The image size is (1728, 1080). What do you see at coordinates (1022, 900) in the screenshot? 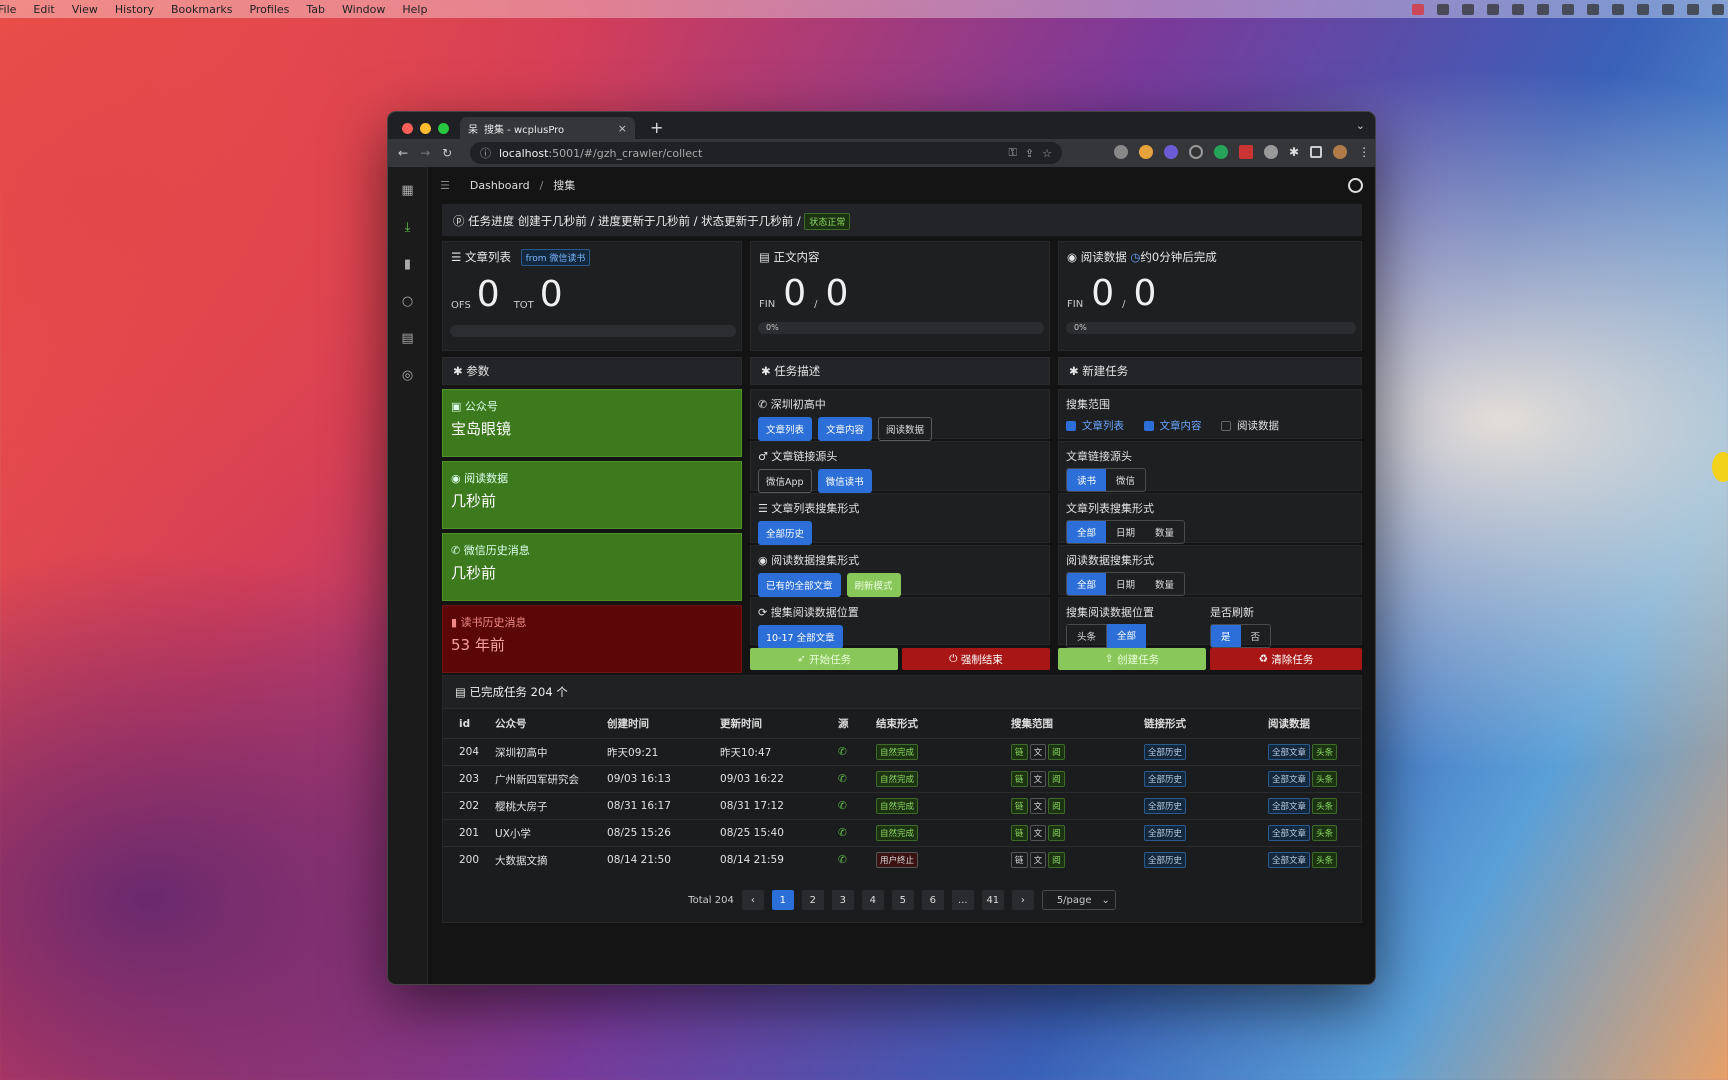
I see `next-page-button: ›` at bounding box center [1022, 900].